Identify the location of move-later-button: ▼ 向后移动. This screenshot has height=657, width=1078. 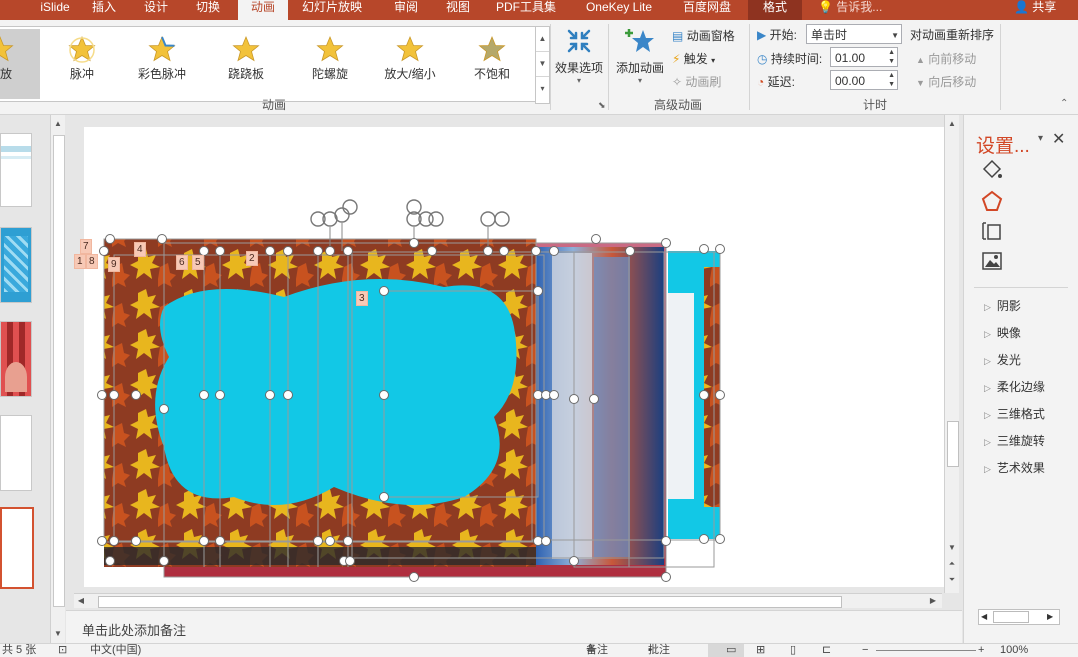
(946, 81).